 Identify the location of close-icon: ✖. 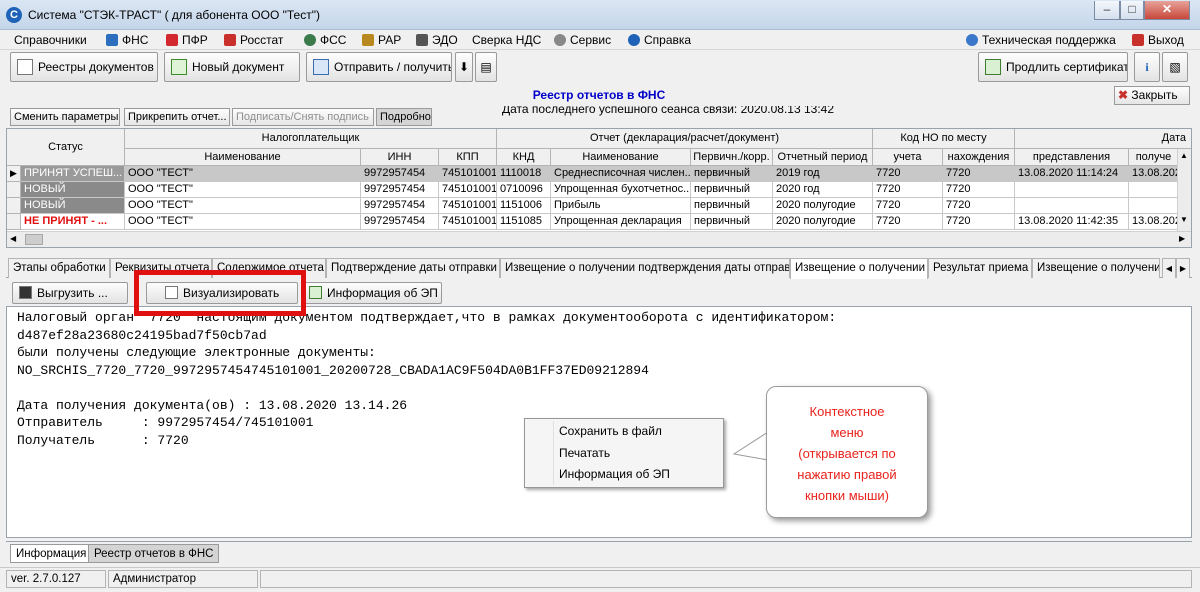
(1123, 95).